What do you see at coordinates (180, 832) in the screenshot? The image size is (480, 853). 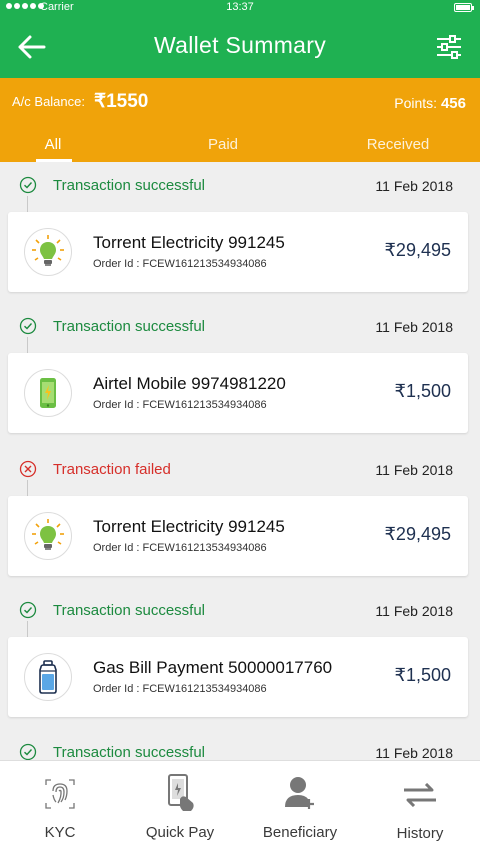 I see `nav-label: Quick Pay` at bounding box center [180, 832].